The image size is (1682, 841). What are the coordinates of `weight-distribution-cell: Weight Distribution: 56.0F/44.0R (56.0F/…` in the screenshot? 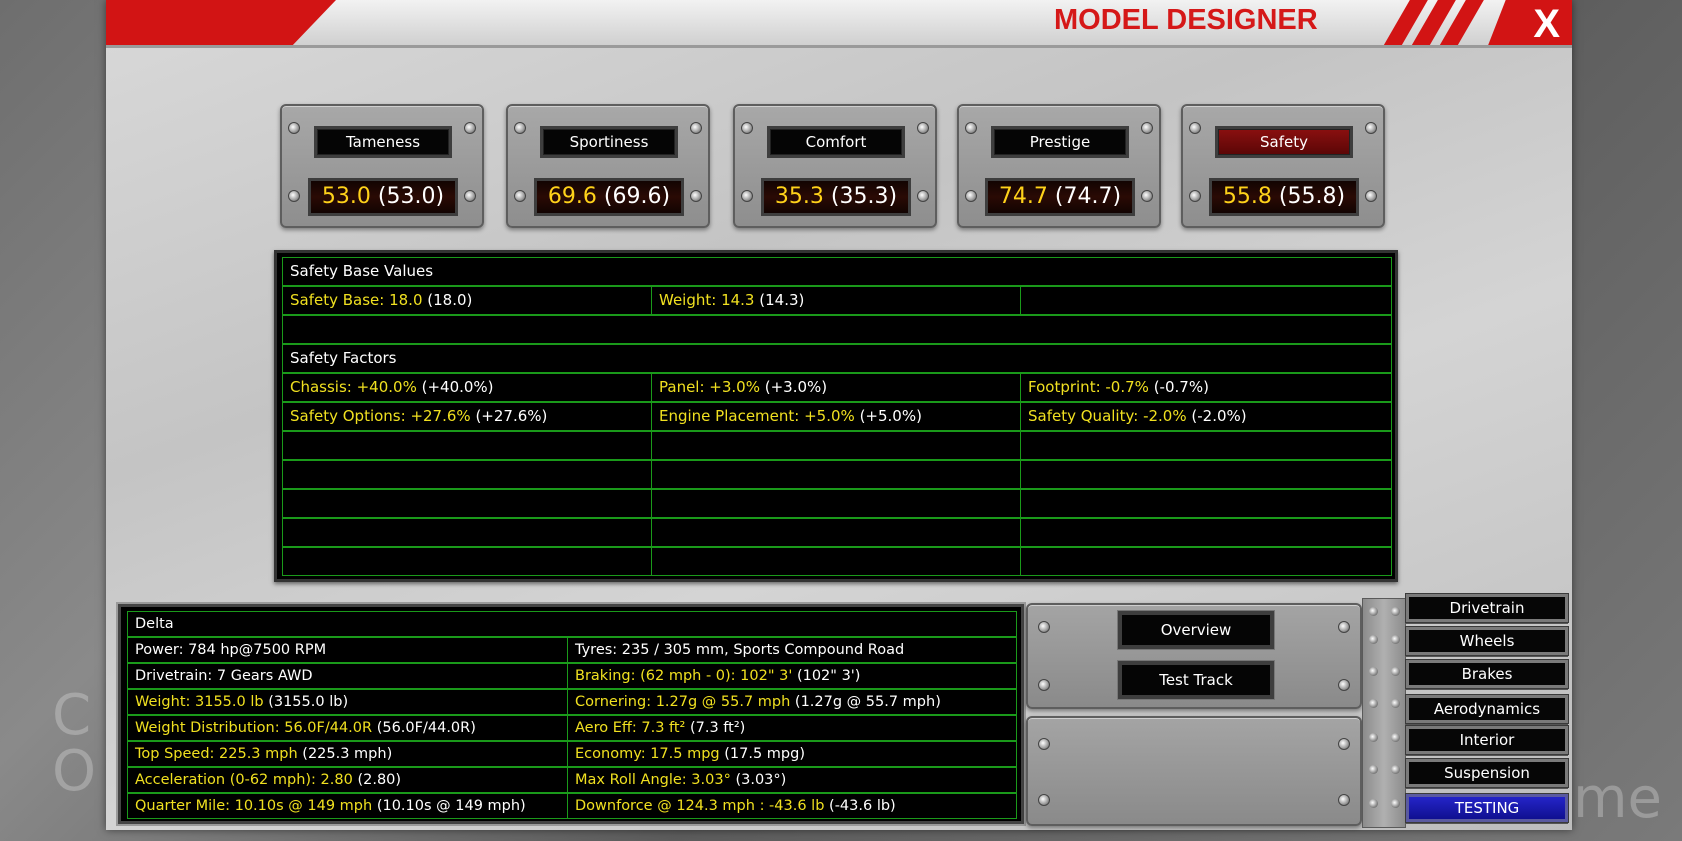 It's located at (348, 728).